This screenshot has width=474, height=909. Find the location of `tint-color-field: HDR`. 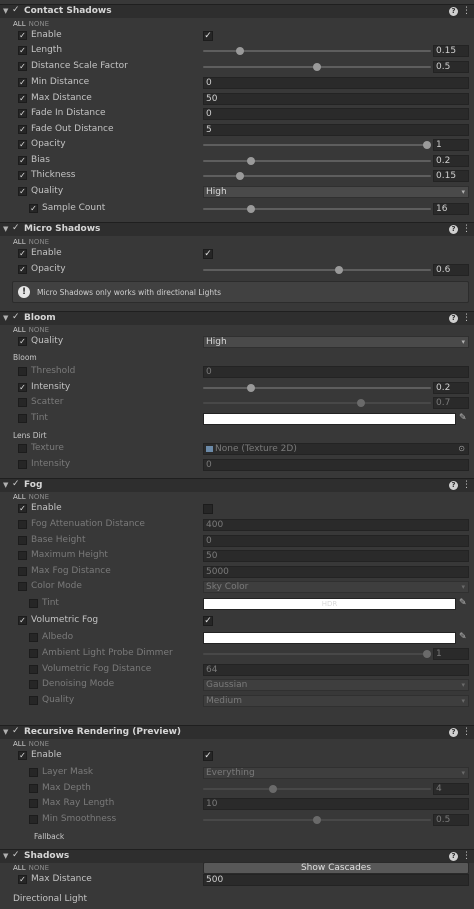

tint-color-field: HDR is located at coordinates (329, 604).